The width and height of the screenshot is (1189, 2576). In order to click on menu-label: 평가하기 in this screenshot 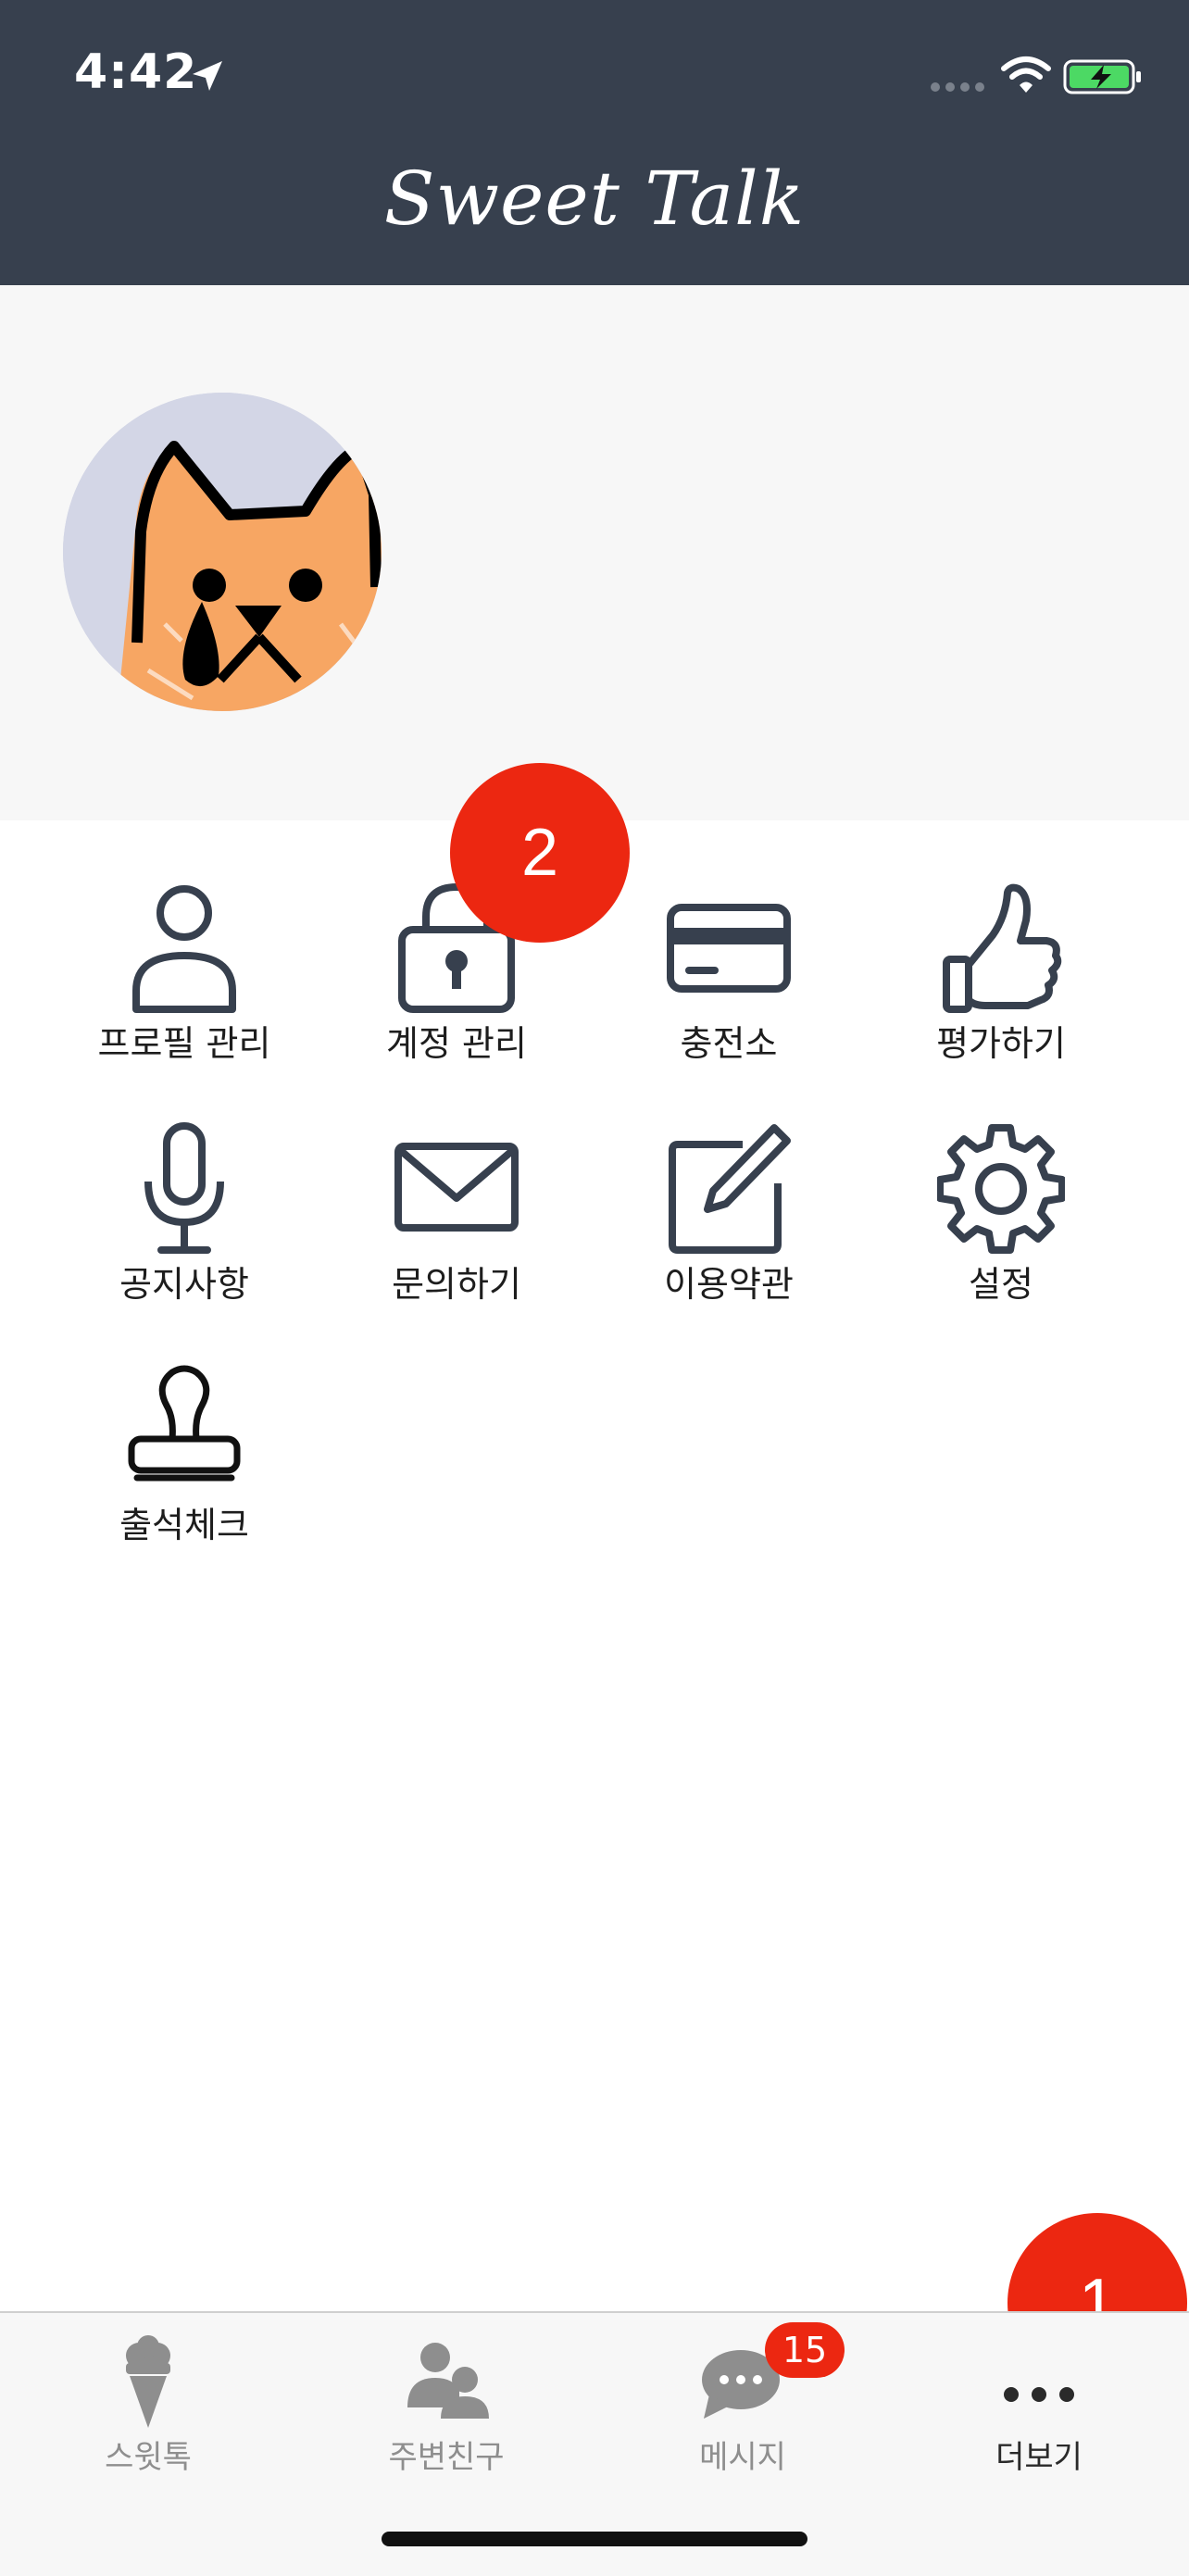, I will do `click(1001, 1043)`.